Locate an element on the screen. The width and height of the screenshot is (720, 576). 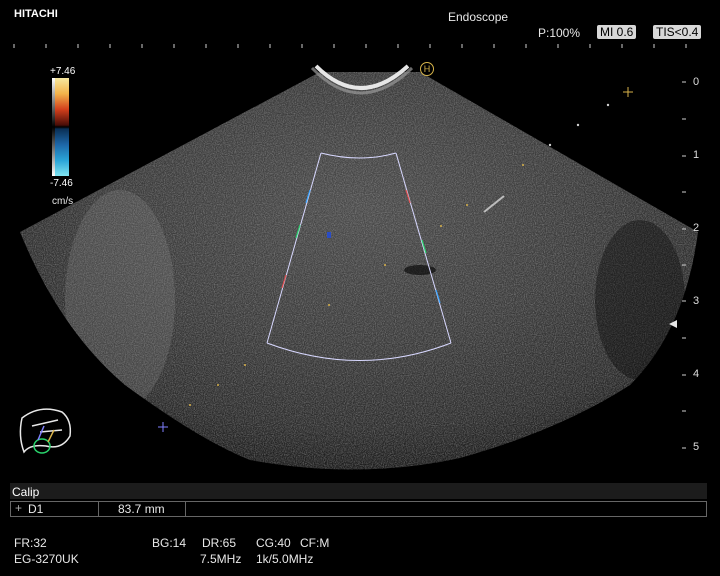
b-mode-frequency: 7.5MHz is located at coordinates (221, 559).